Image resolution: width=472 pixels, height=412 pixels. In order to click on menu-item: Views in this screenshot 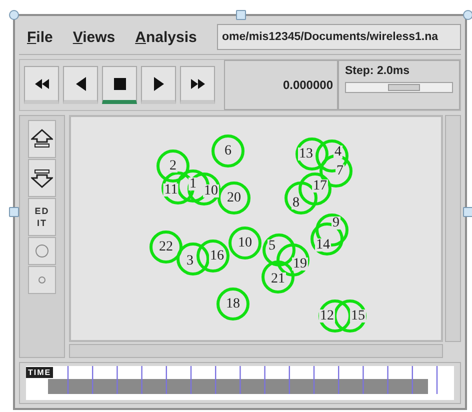, I will do `click(94, 37)`.